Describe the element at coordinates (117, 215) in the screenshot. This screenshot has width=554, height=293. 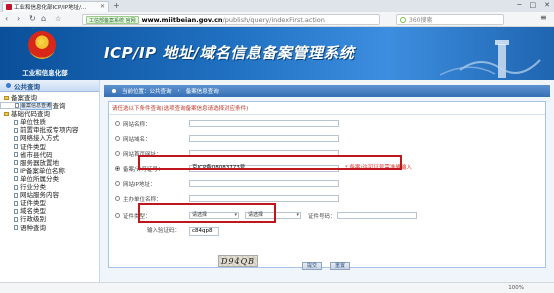
I see `cert-radio` at that location.